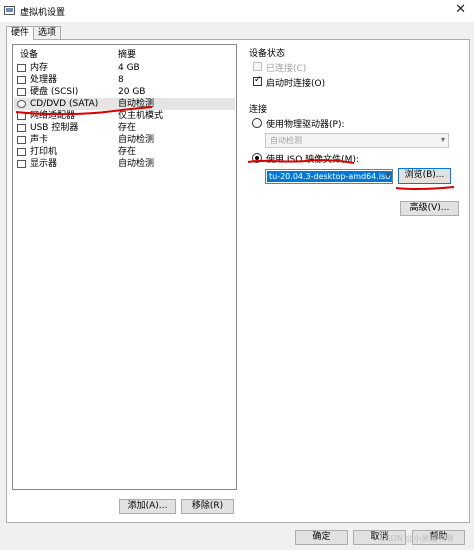  Describe the element at coordinates (21, 68) in the screenshot. I see `memory-icon` at that location.